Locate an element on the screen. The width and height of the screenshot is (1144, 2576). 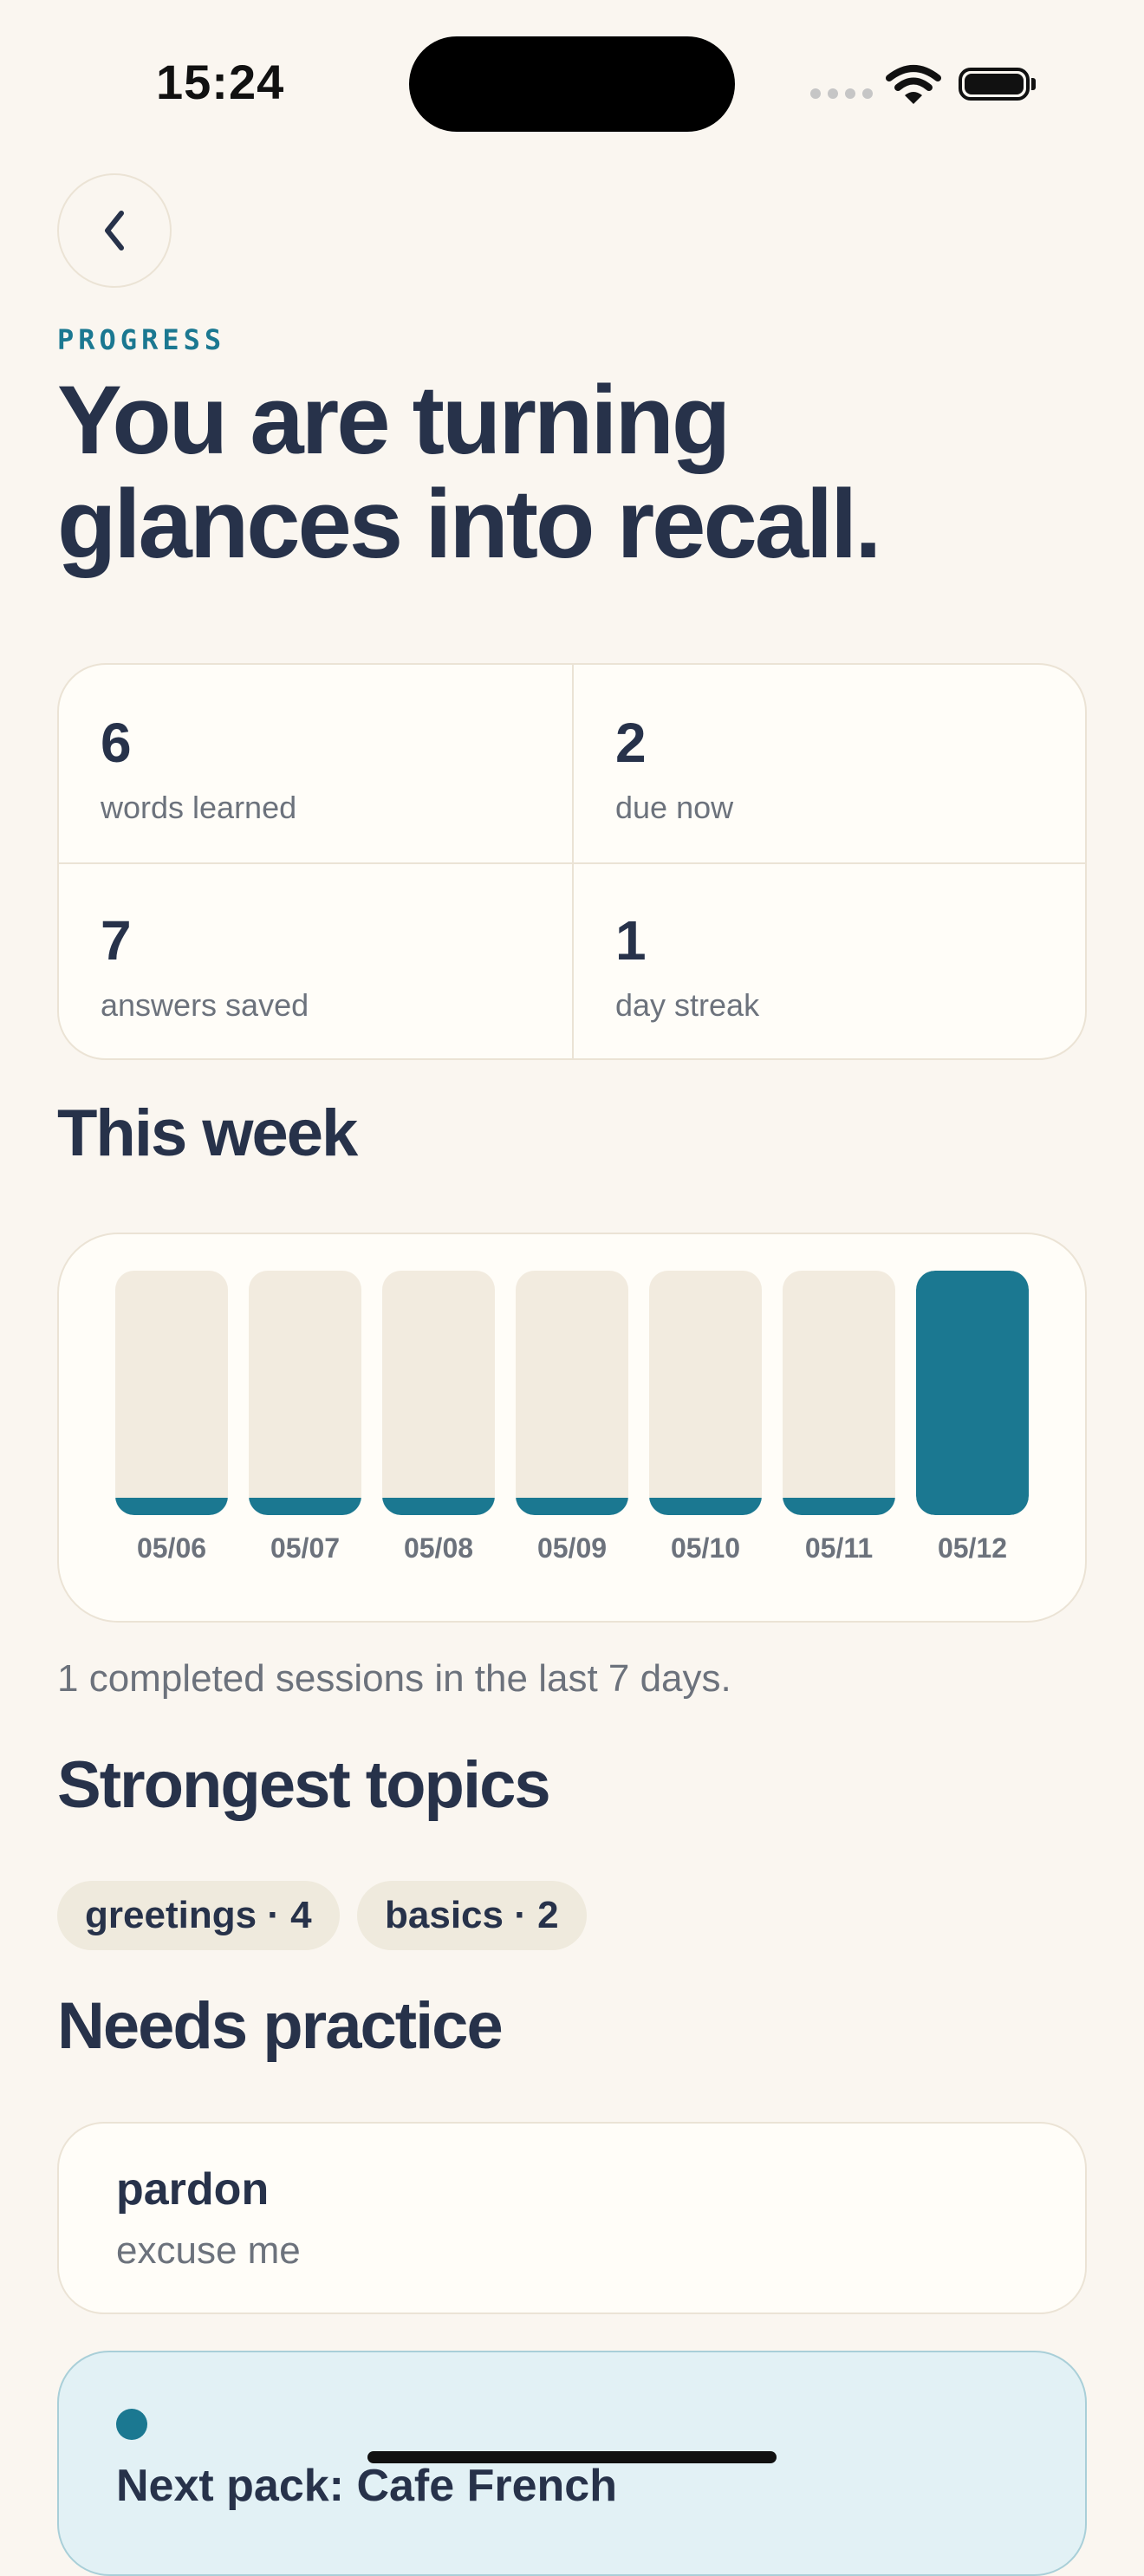
stat-label: answers saved is located at coordinates (205, 1005).